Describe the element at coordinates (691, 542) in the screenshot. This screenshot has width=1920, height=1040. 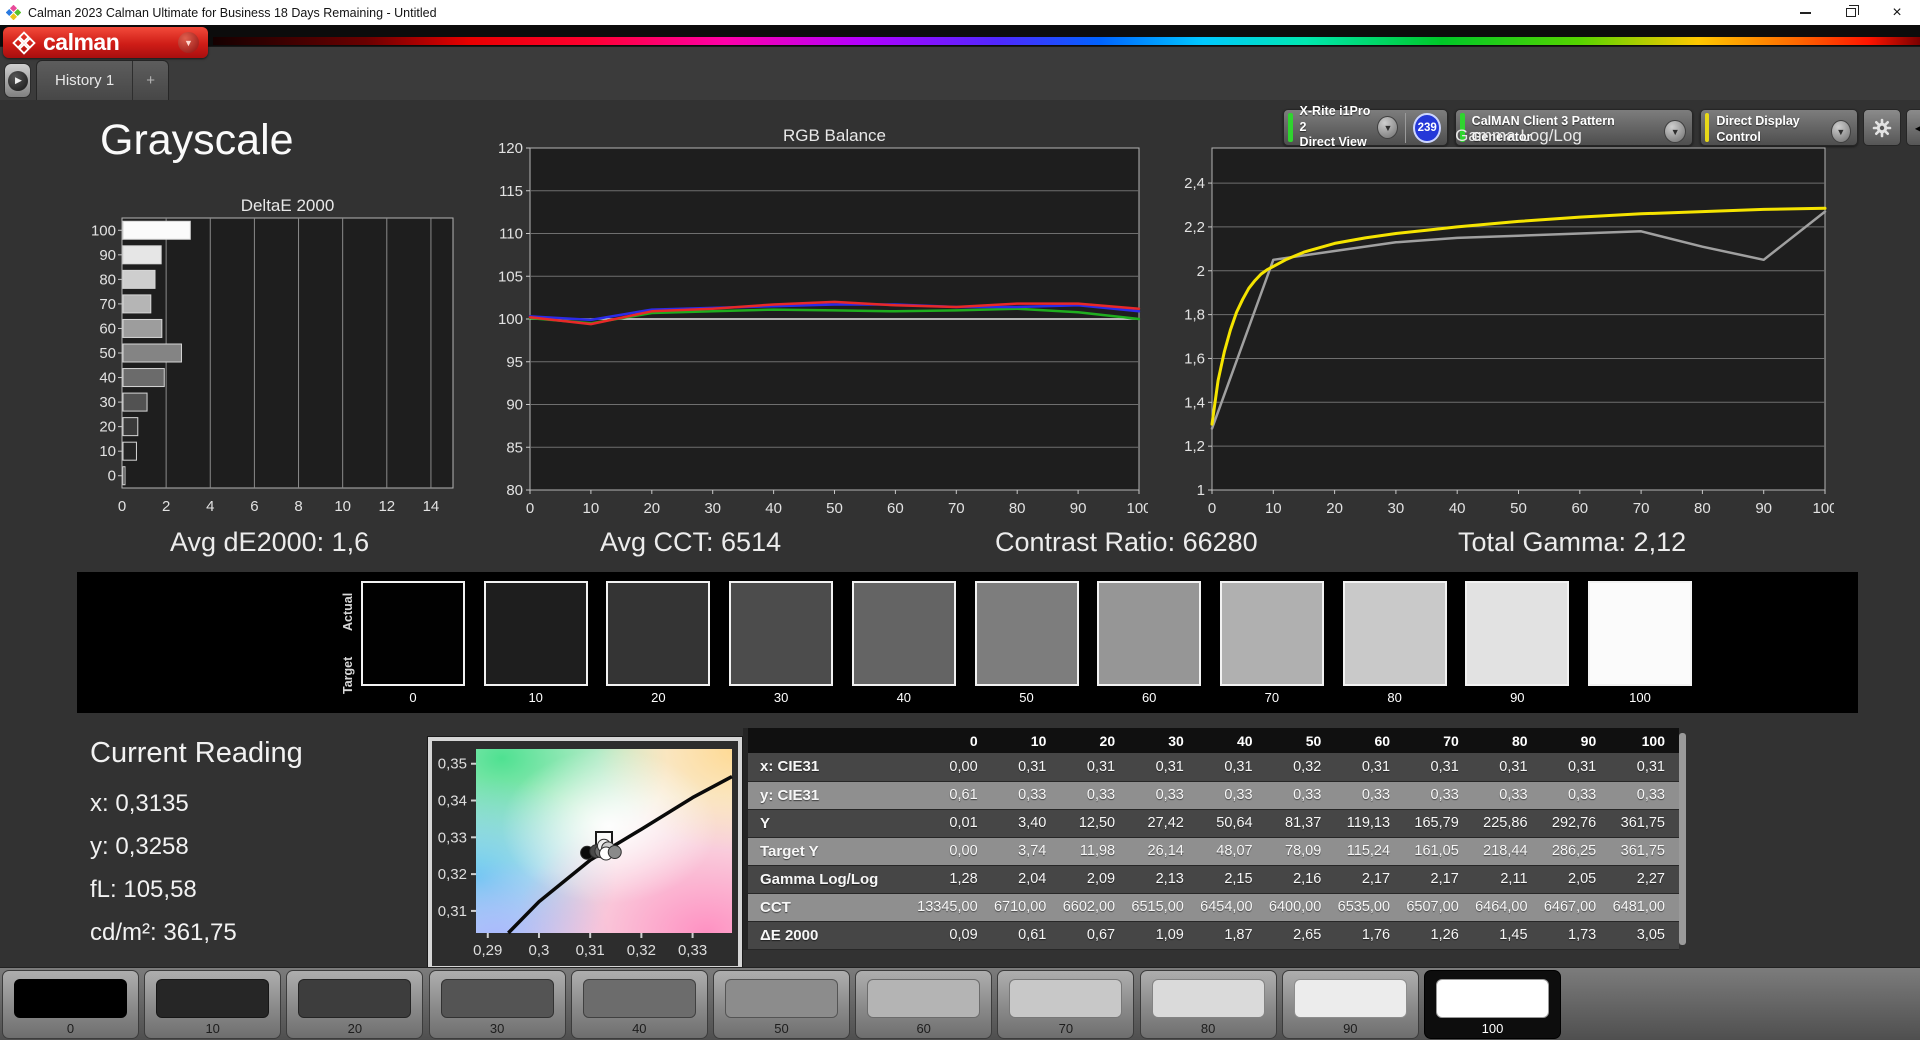
I see `stat-avg-cct: Avg CCT: 6514` at that location.